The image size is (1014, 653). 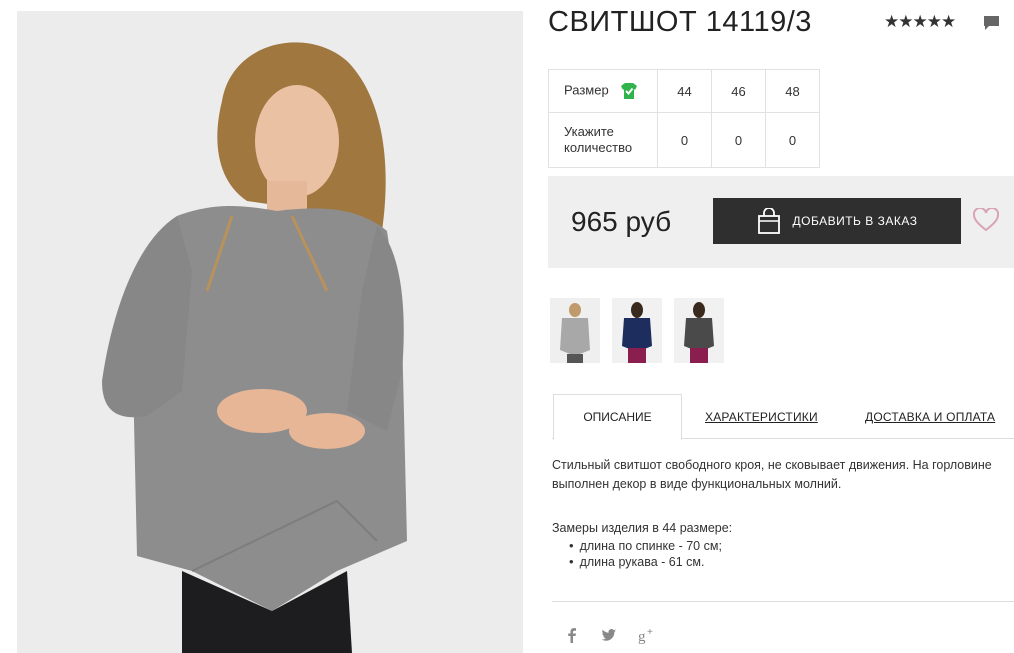 I want to click on size-option-44: 44, so click(x=684, y=91).